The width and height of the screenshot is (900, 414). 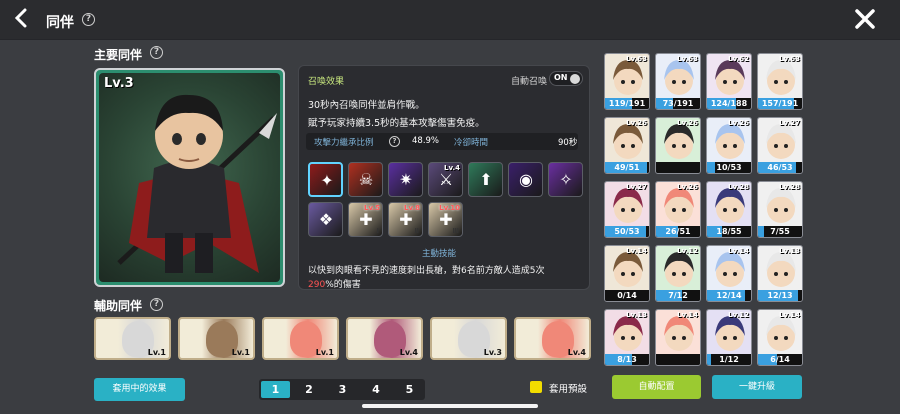 What do you see at coordinates (678, 337) in the screenshot?
I see `collection-companion-card: Lv.14` at bounding box center [678, 337].